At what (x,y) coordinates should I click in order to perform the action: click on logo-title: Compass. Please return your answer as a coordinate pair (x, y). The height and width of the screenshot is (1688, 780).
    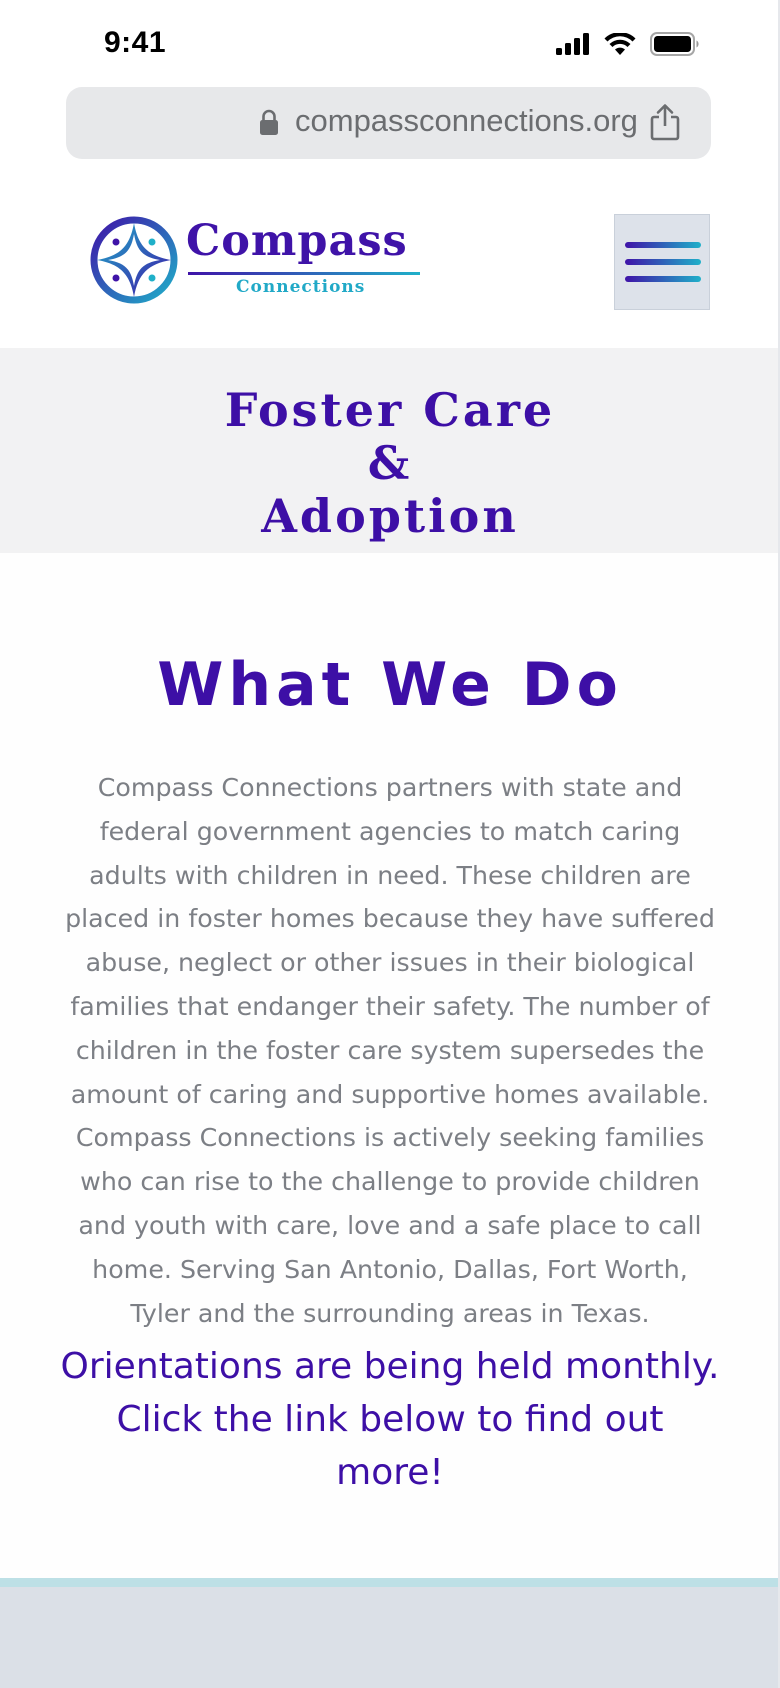
    Looking at the image, I should click on (297, 241).